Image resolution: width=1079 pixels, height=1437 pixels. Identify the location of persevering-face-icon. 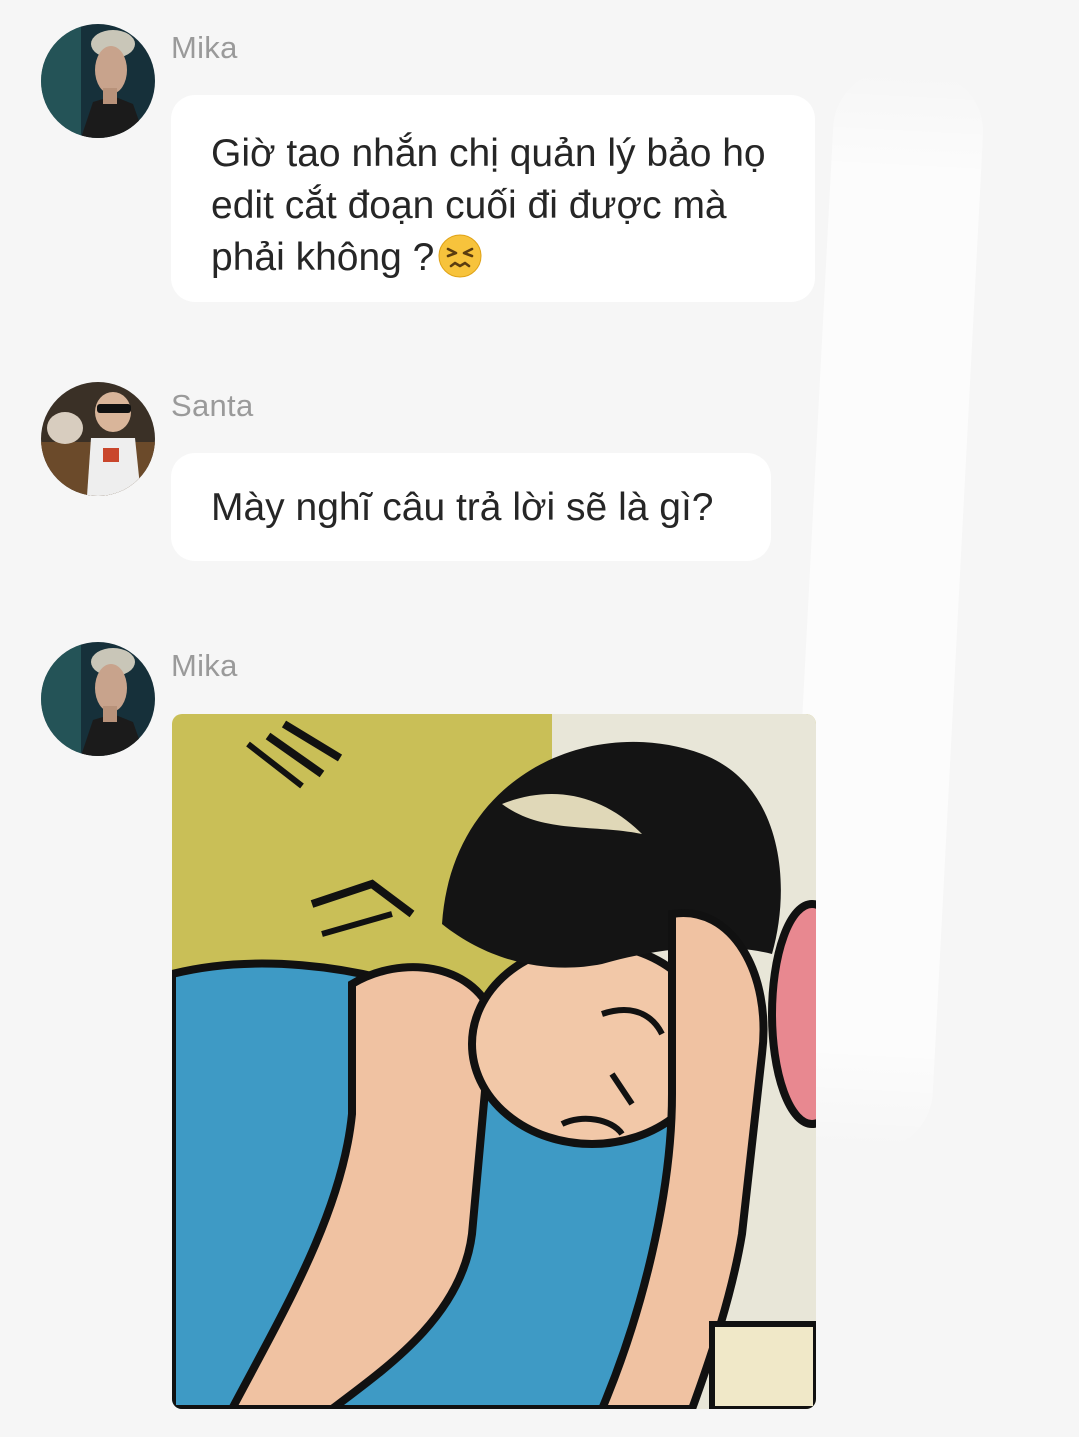
(460, 256).